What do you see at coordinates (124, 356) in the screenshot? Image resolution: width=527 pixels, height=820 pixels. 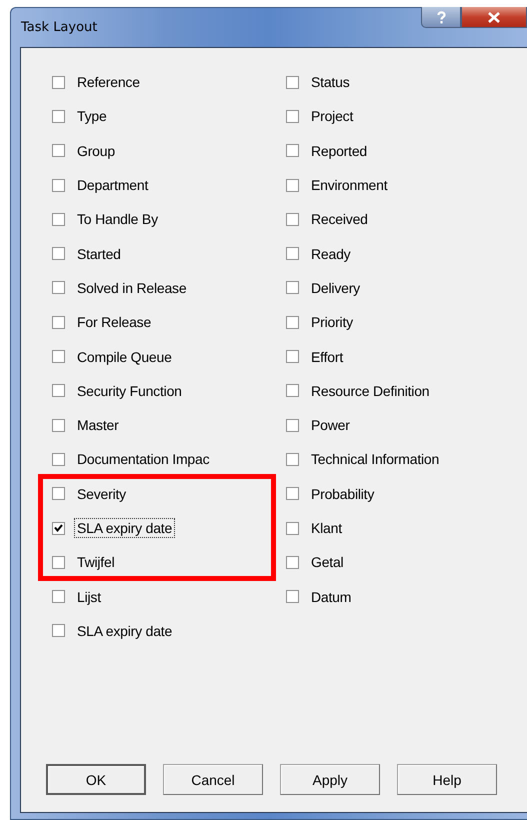 I see `checkbox-label: Compile Queue` at bounding box center [124, 356].